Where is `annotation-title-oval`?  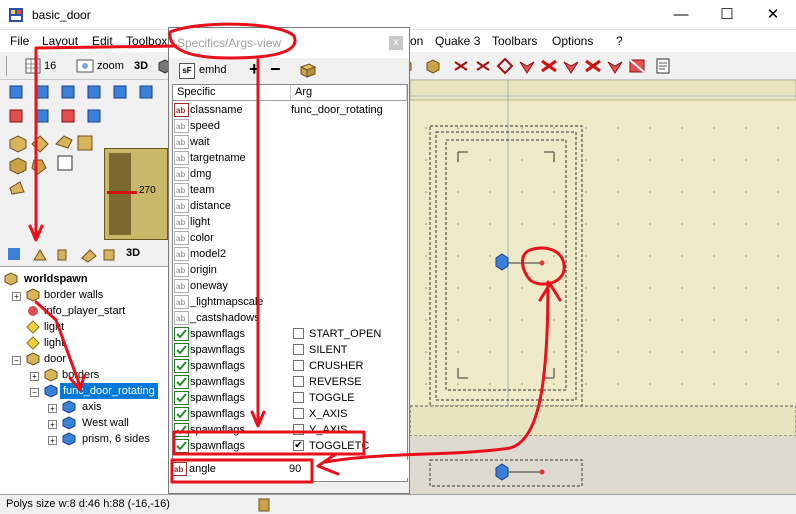
annotation-title-oval is located at coordinates (232, 41).